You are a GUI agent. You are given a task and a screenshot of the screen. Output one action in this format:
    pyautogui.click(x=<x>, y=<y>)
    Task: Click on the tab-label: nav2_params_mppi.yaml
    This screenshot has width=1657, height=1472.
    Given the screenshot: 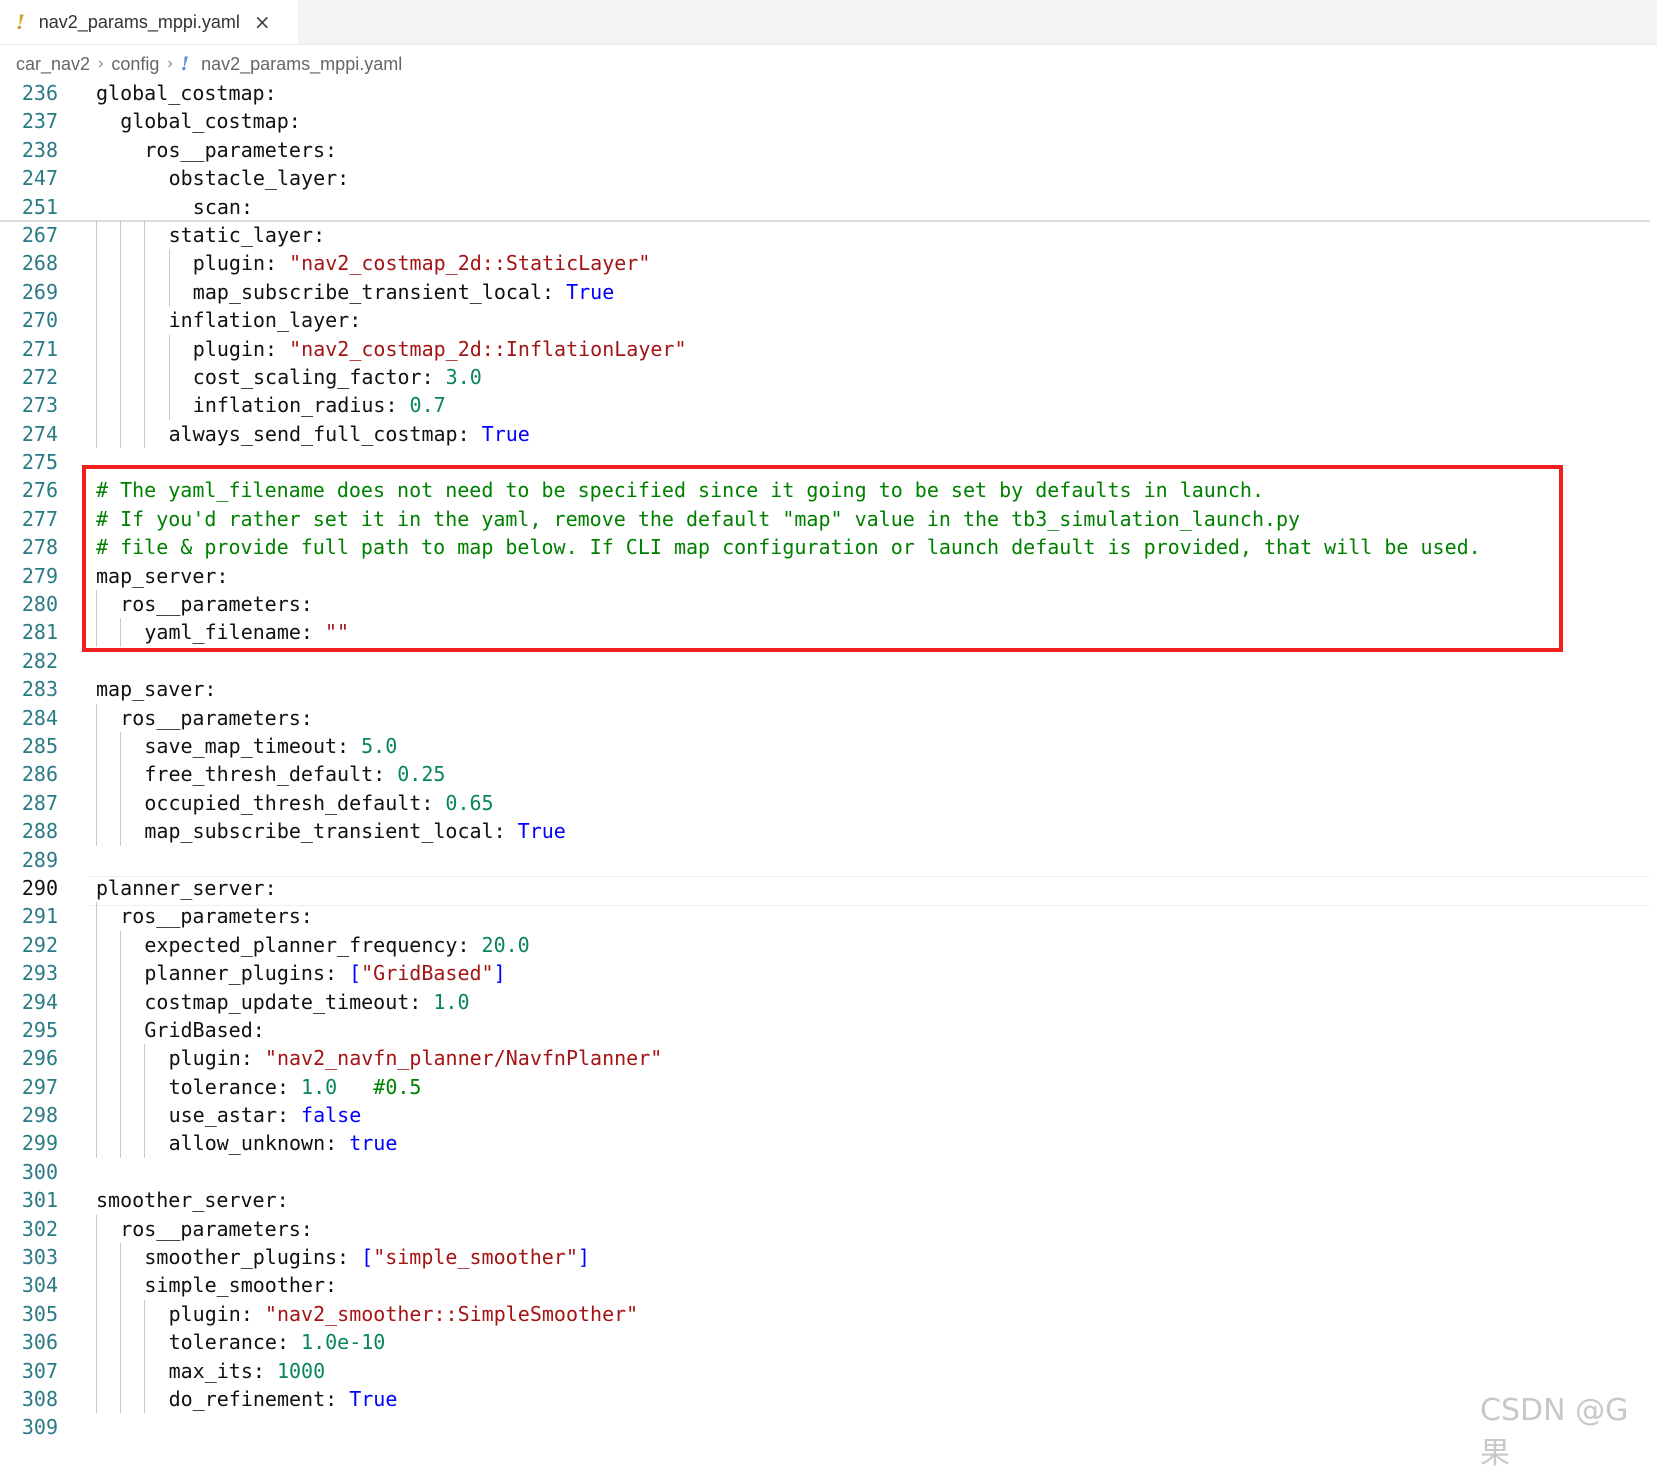 What is the action you would take?
    pyautogui.click(x=139, y=21)
    